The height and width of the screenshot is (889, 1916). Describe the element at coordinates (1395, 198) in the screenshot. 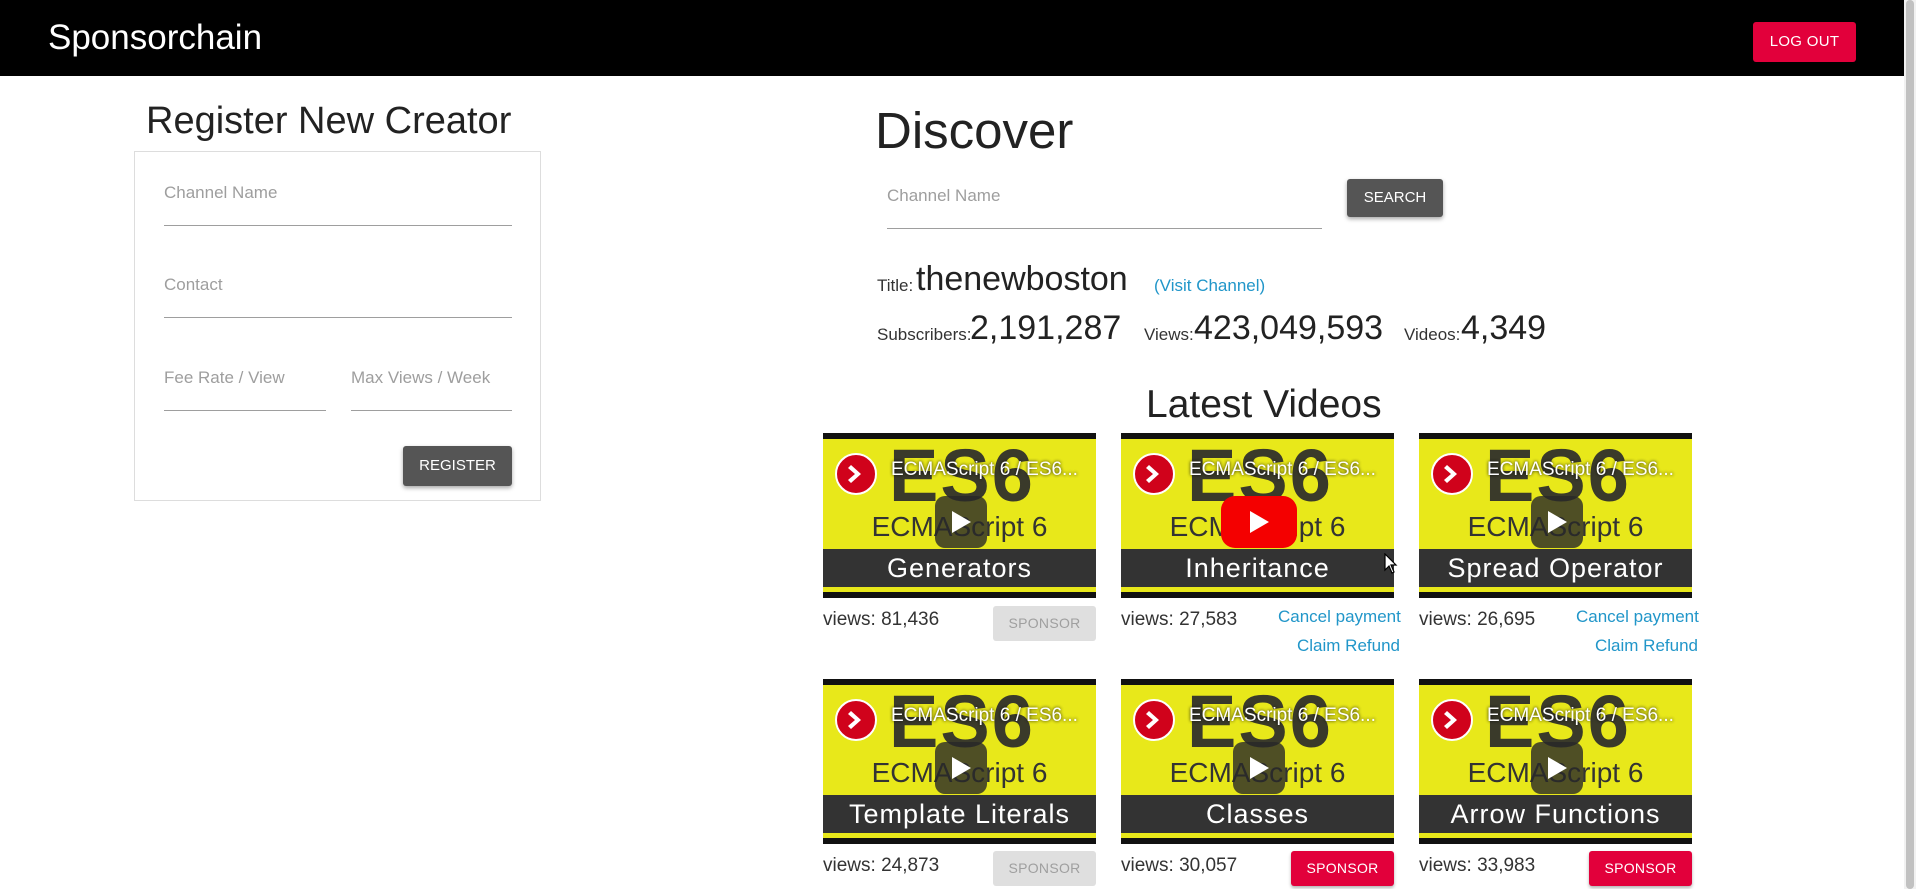

I see `search-button: SEARCH` at that location.